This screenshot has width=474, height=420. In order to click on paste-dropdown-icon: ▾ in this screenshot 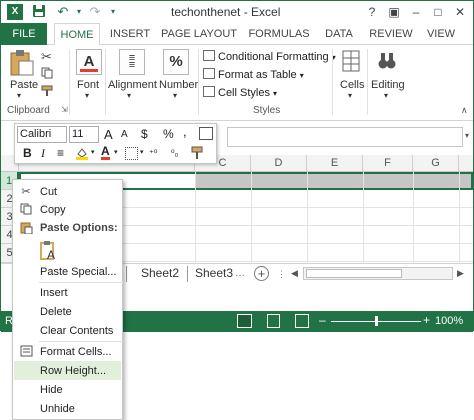, I will do `click(19, 95)`.